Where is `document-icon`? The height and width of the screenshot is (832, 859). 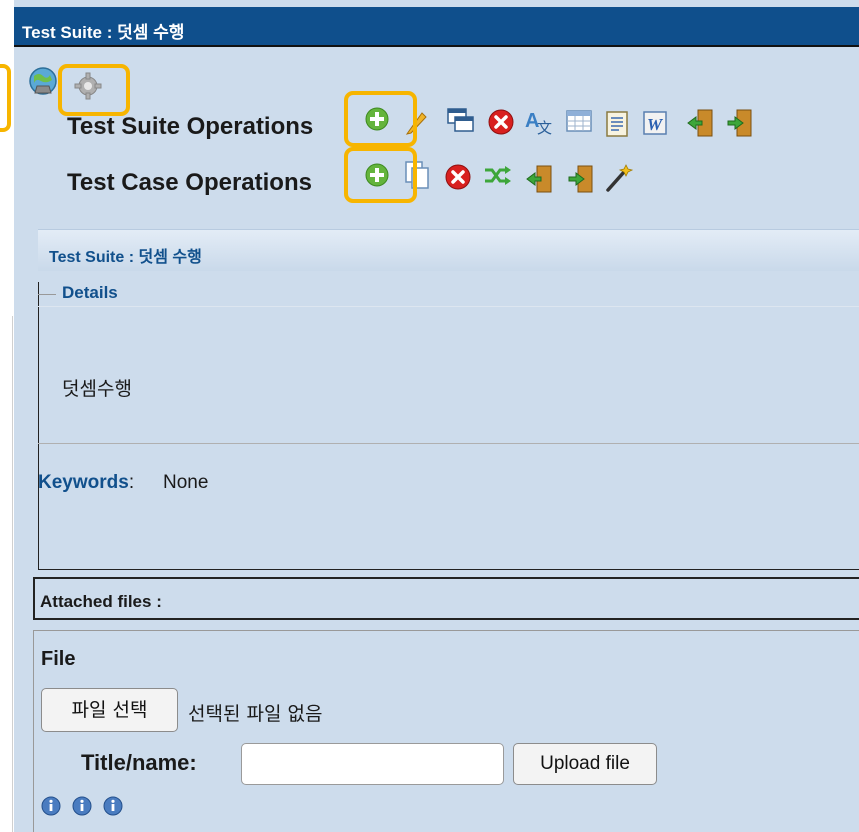
document-icon is located at coordinates (617, 124).